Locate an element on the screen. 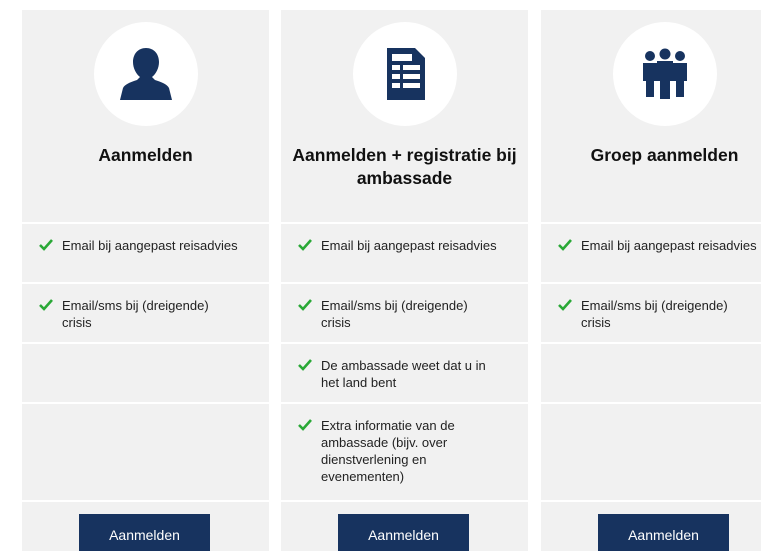 Image resolution: width=761 pixels, height=551 pixels. document-icon is located at coordinates (406, 74).